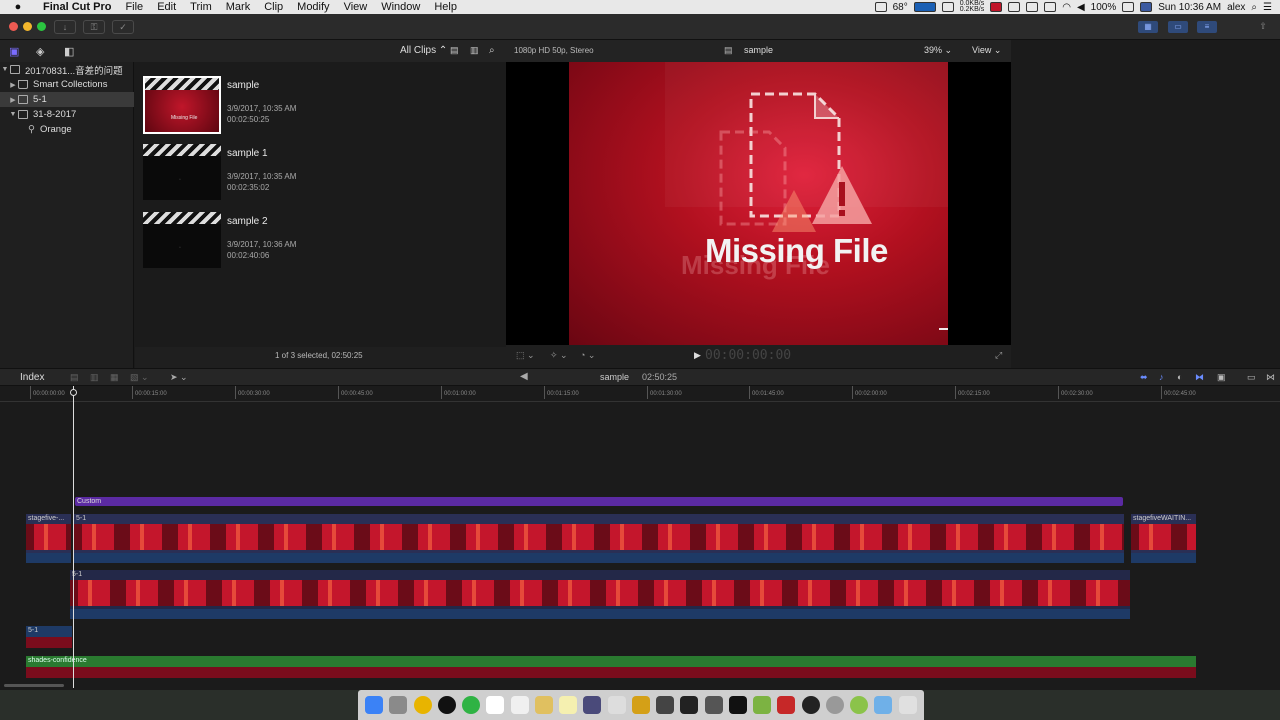 The width and height of the screenshot is (1280, 720). Describe the element at coordinates (238, 7) in the screenshot. I see `menu-mark: Mark` at that location.